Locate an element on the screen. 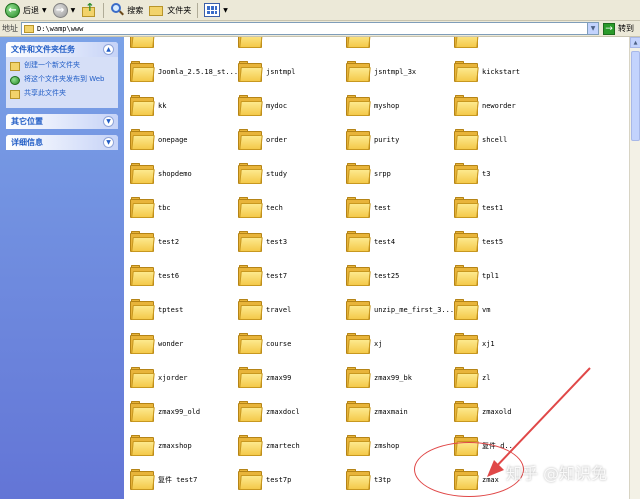 The height and width of the screenshot is (499, 640). task-label: 将这个文件夹发布到 Web is located at coordinates (64, 79).